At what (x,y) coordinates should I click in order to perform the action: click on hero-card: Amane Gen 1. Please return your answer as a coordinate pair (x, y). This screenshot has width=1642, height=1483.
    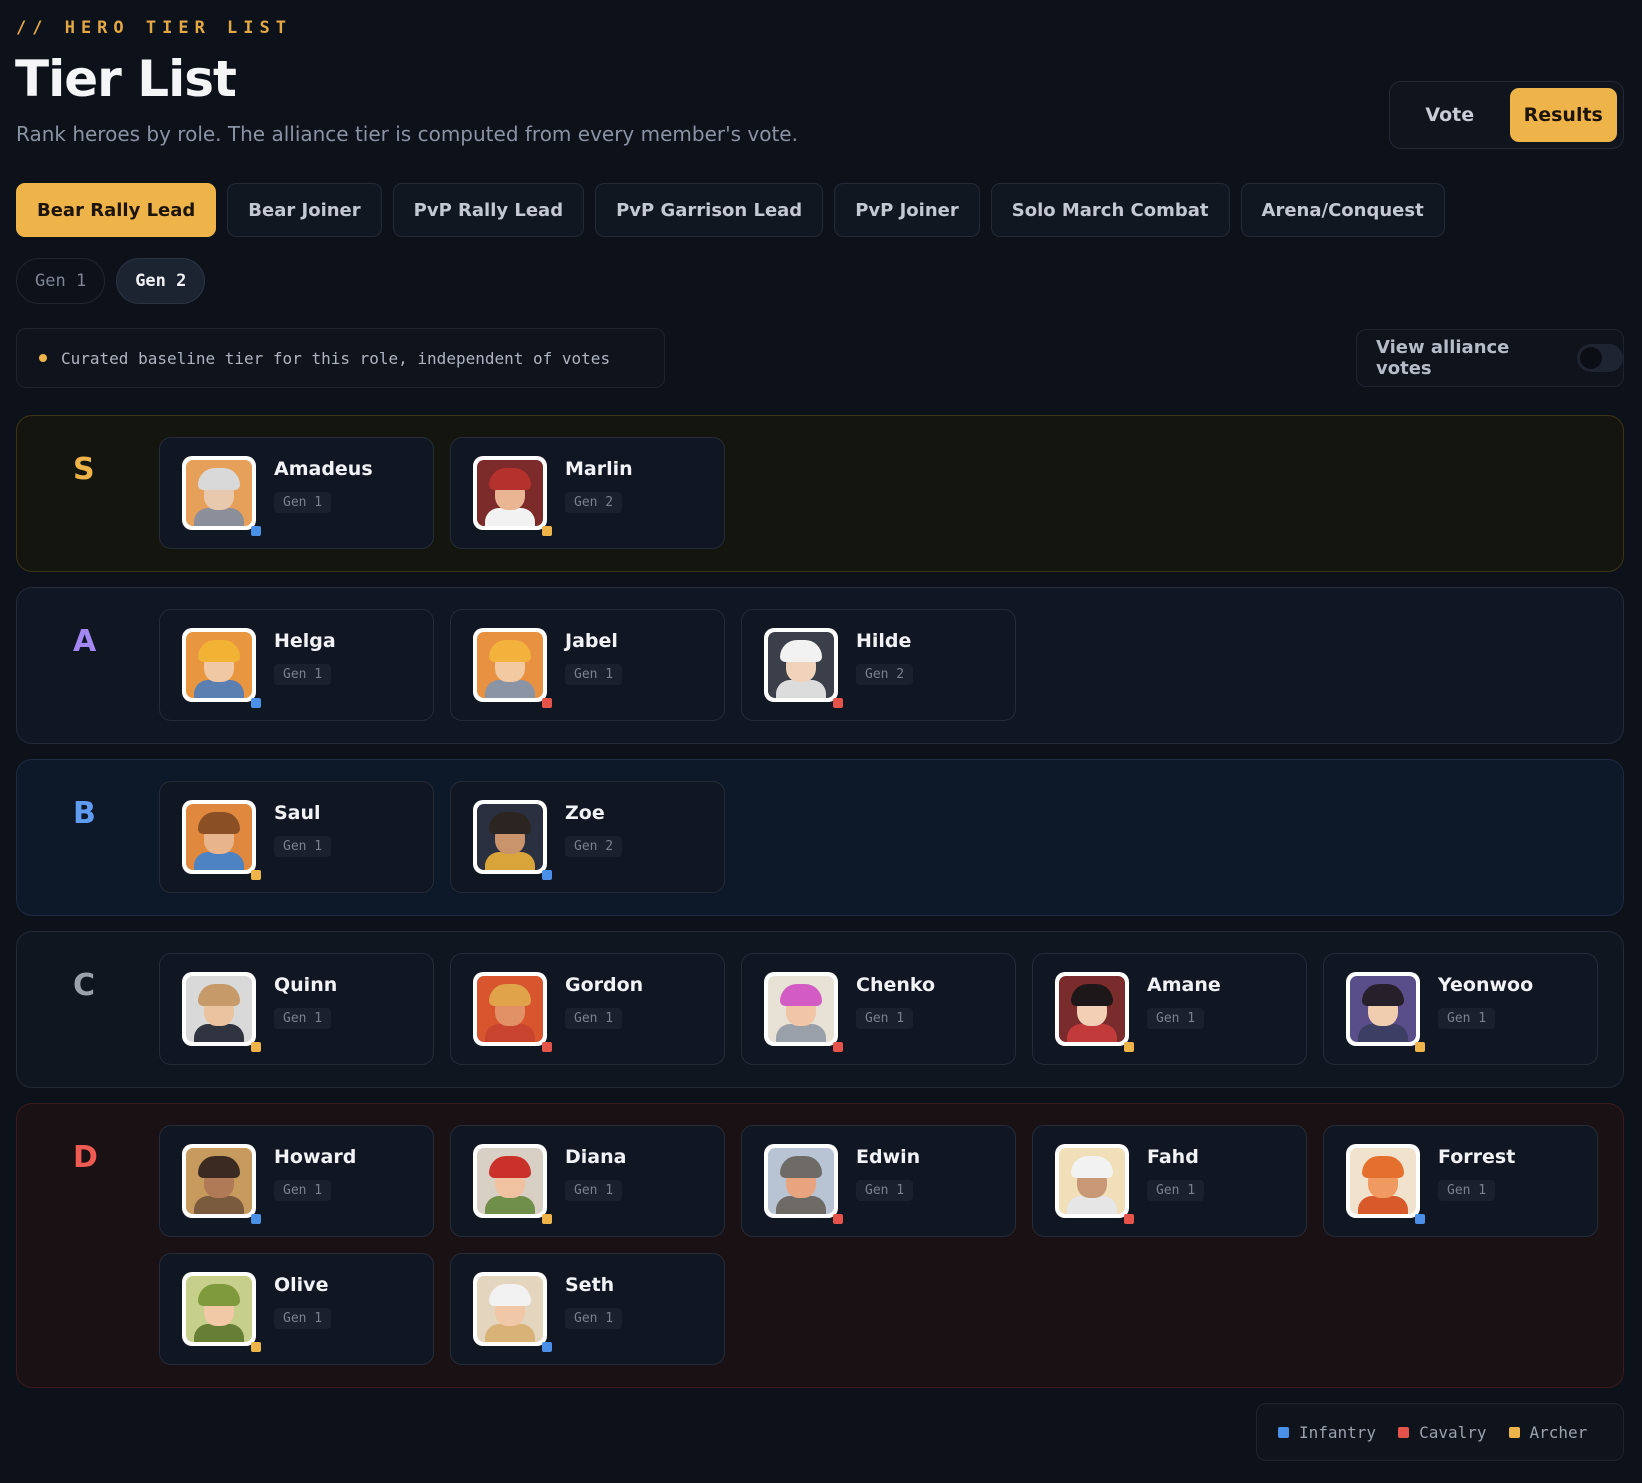
    Looking at the image, I should click on (1169, 1009).